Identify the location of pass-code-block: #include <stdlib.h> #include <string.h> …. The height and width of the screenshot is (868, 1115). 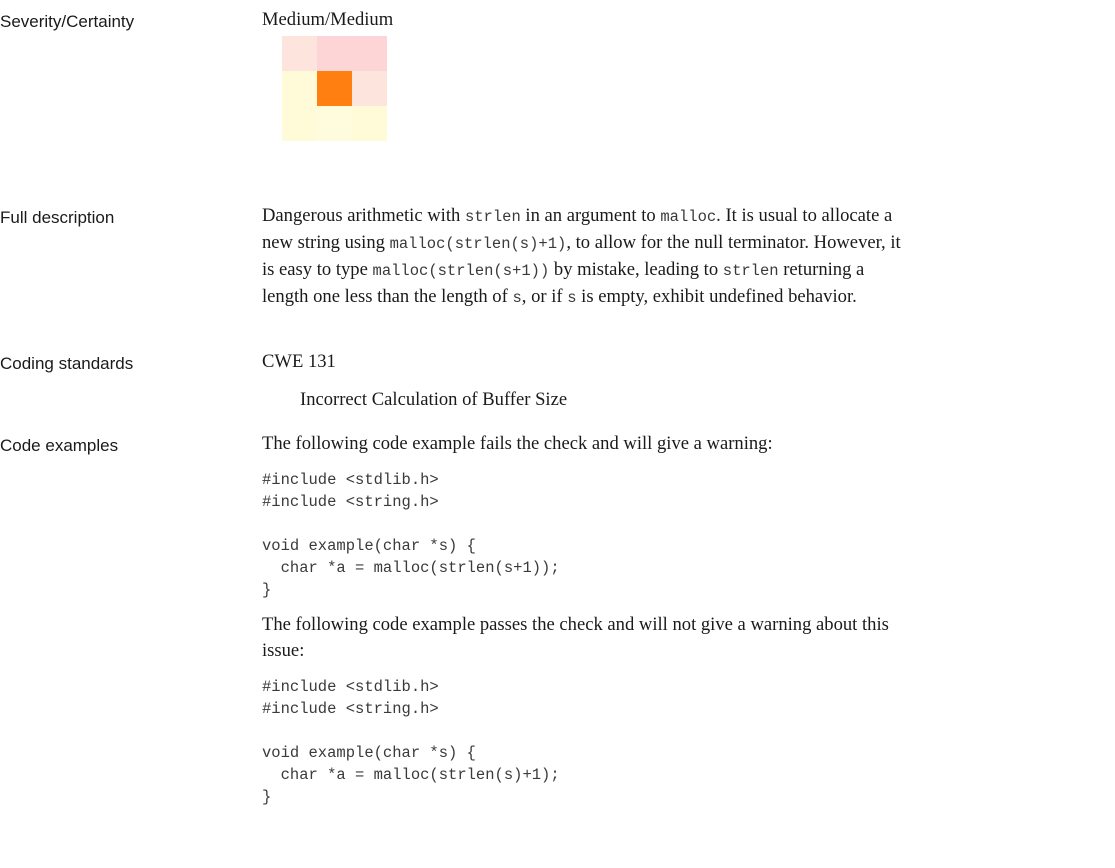
(411, 742).